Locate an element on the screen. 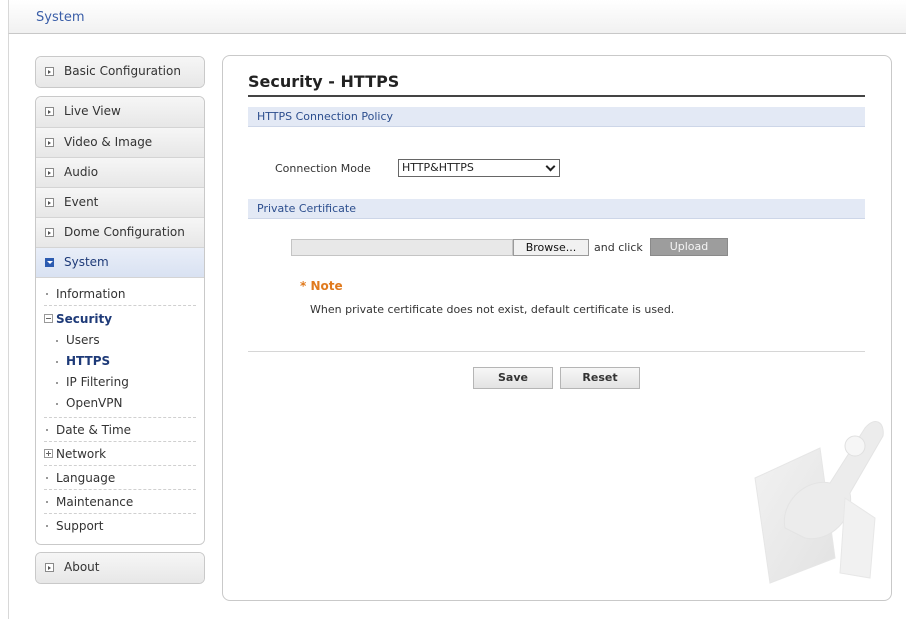 This screenshot has width=906, height=619. nav-basic-configuration: Basic Configuration is located at coordinates (120, 72).